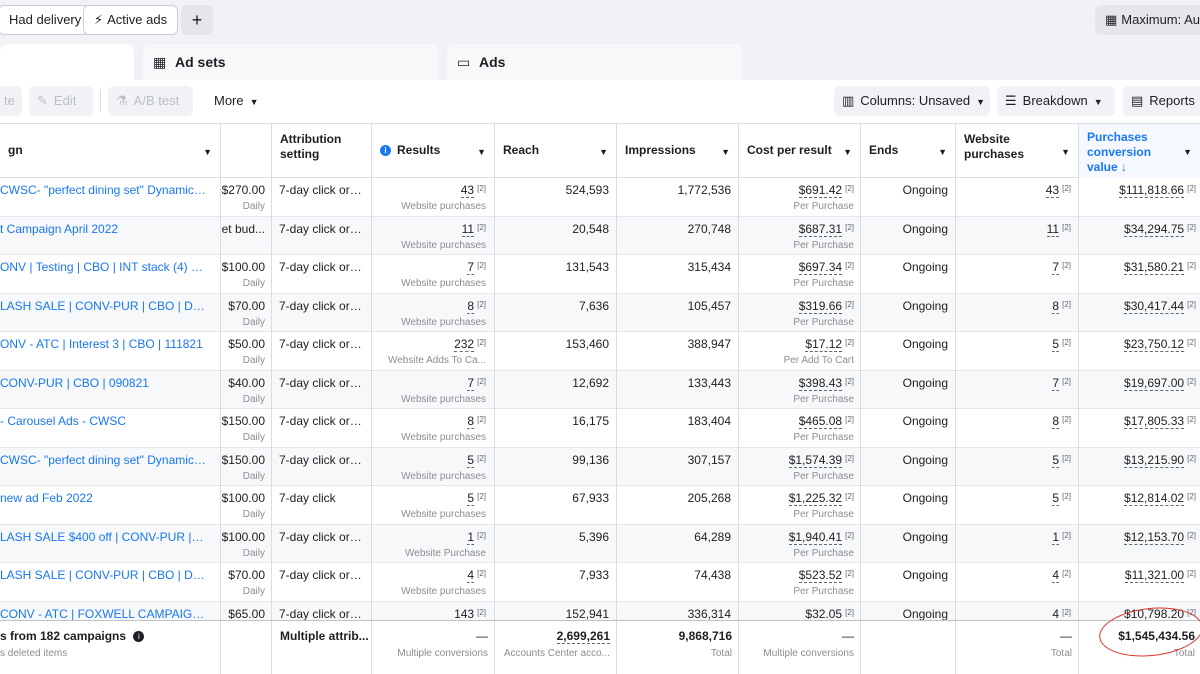  I want to click on cost-per-result-value: $32.05, so click(824, 613).